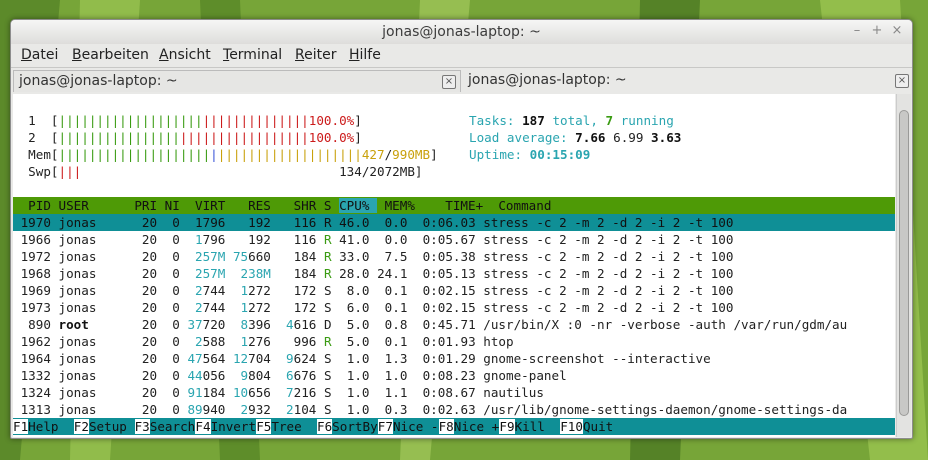  I want to click on minimize-icon: –, so click(857, 30).